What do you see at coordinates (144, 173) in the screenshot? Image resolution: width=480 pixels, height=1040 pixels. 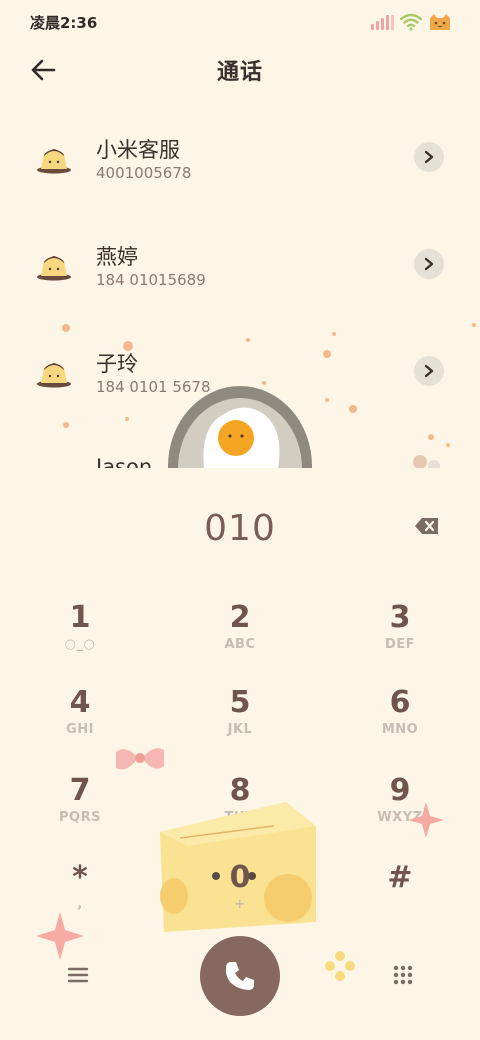 I see `contact-number: 4001005678` at bounding box center [144, 173].